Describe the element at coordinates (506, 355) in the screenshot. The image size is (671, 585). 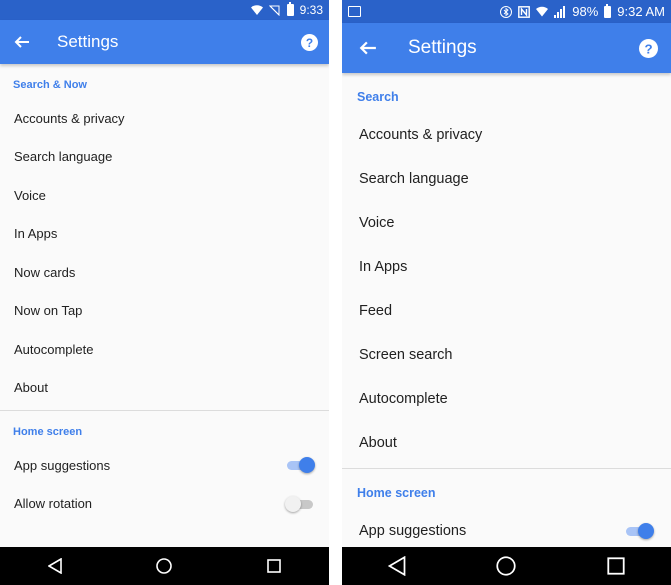
I see `settings-item-screen-search: Screen search` at that location.